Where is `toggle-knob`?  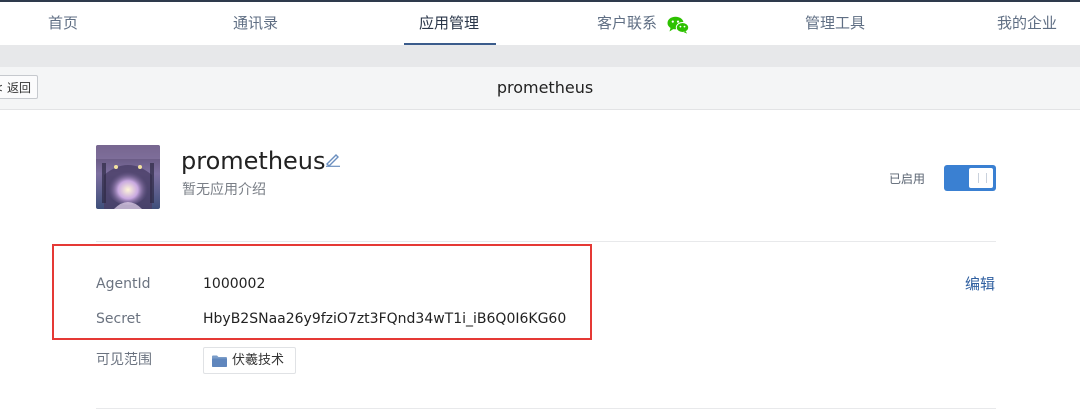
toggle-knob is located at coordinates (981, 178).